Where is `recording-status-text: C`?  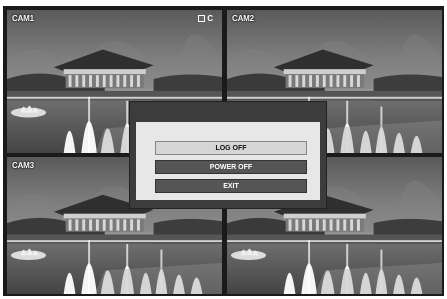
recording-status-text: C is located at coordinates (210, 18).